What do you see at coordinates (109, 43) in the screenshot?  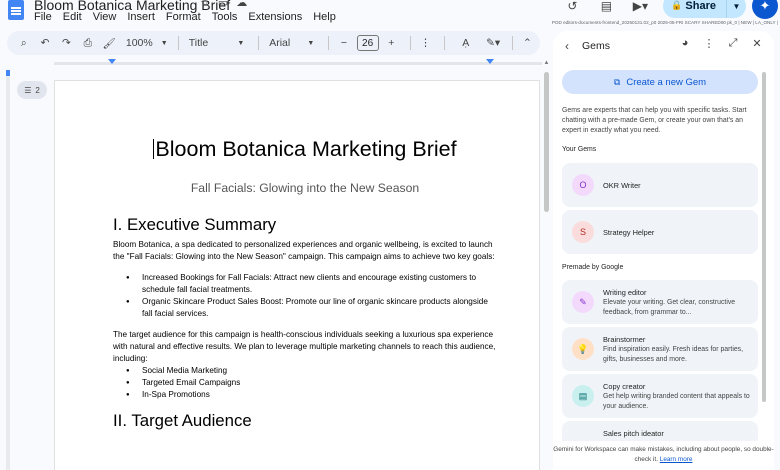 I see `paint-format-icon: 🖌` at bounding box center [109, 43].